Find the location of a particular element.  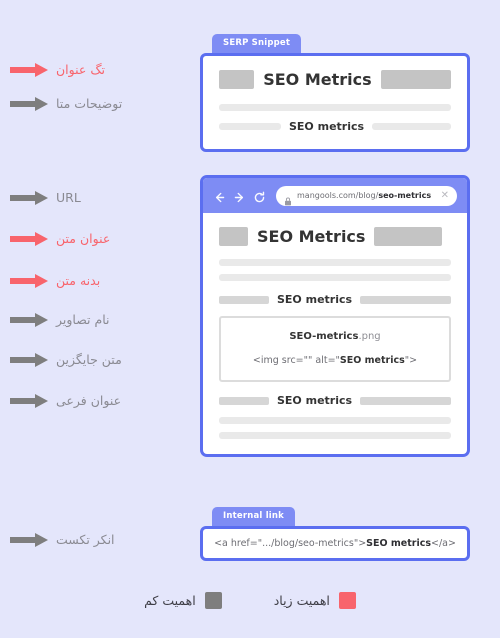

anchor-code-text: SEO metrics is located at coordinates (398, 543).